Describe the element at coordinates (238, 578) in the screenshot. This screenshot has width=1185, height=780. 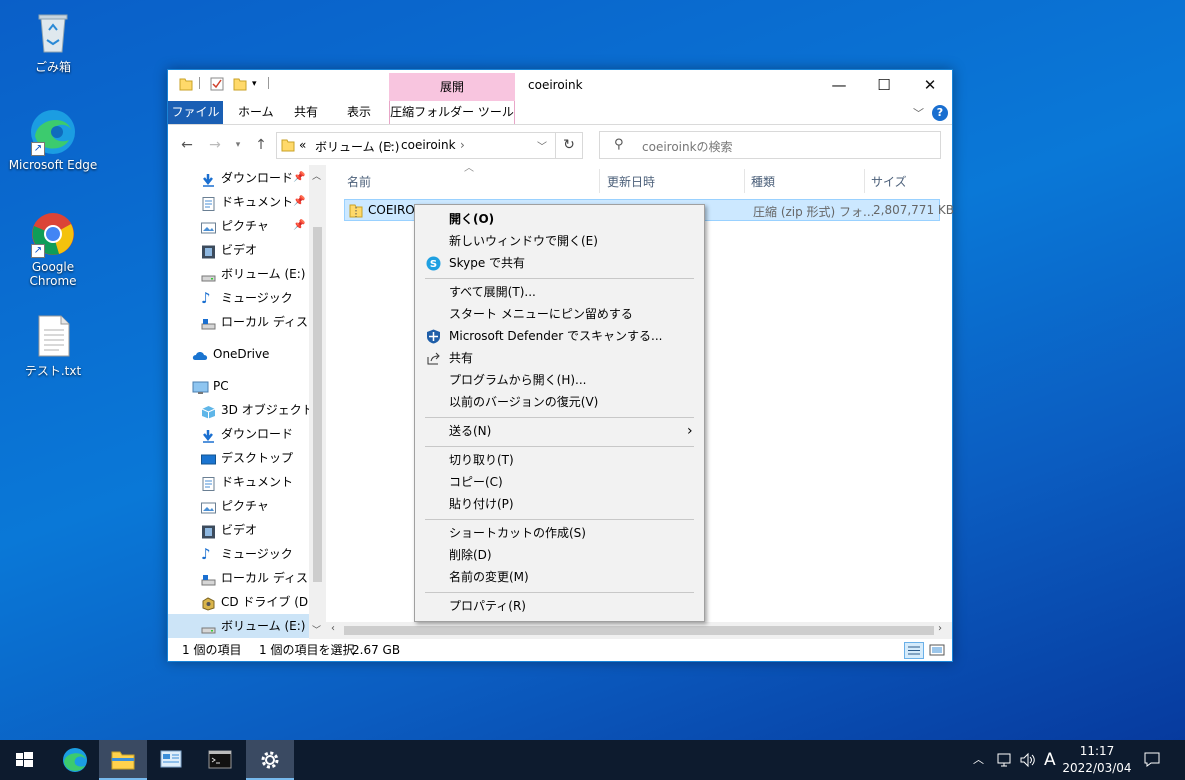
I see `nav-item-local-disk: ローカル ディスク (C` at that location.